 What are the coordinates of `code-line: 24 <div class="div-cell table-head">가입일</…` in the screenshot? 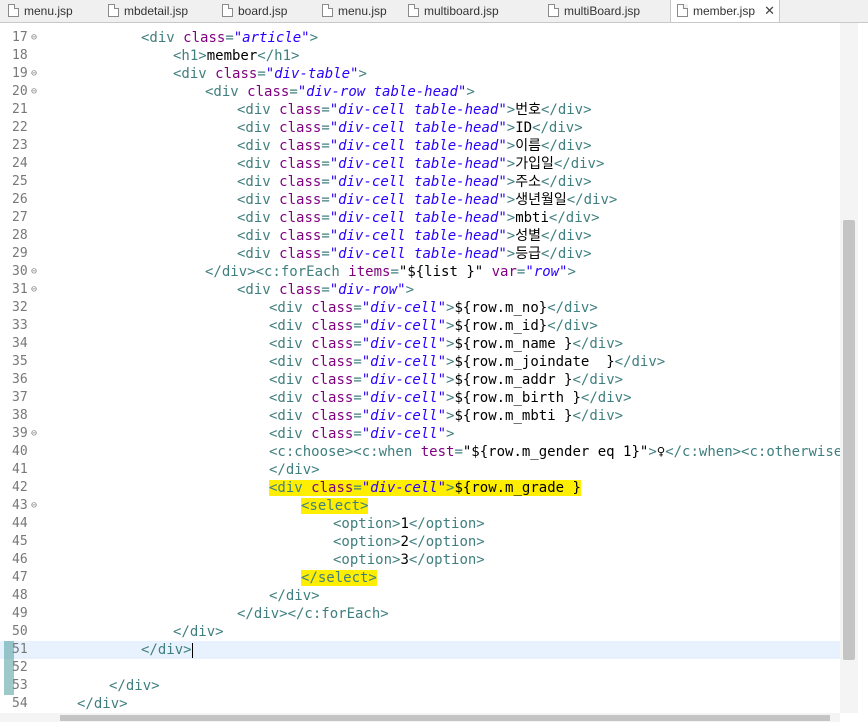 It's located at (420, 164).